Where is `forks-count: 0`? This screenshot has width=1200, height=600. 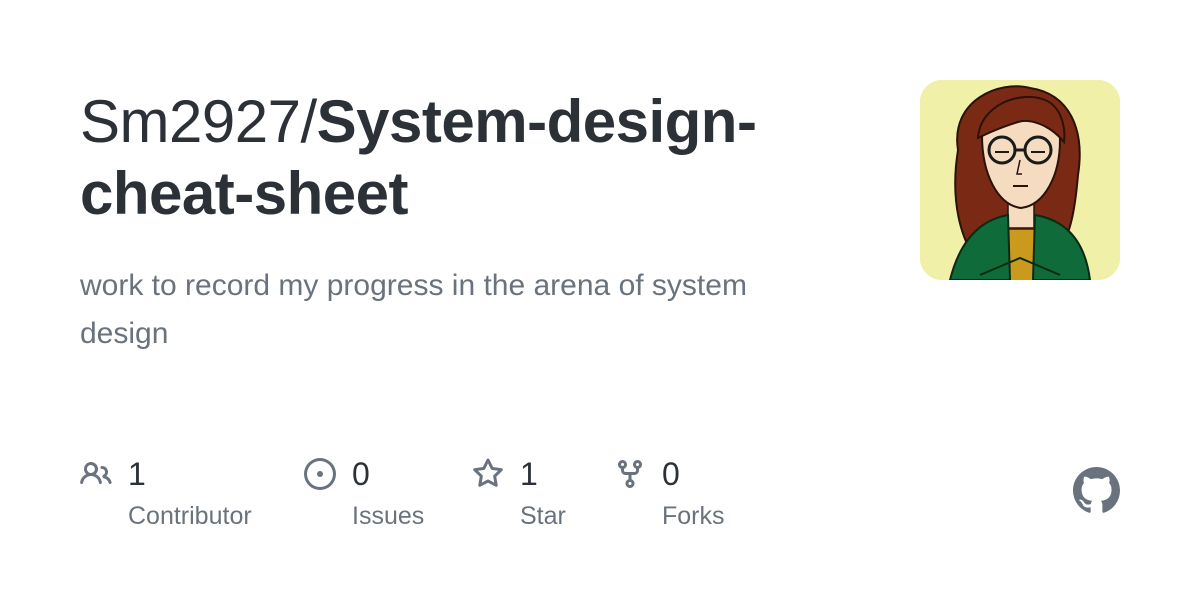 forks-count: 0 is located at coordinates (671, 474).